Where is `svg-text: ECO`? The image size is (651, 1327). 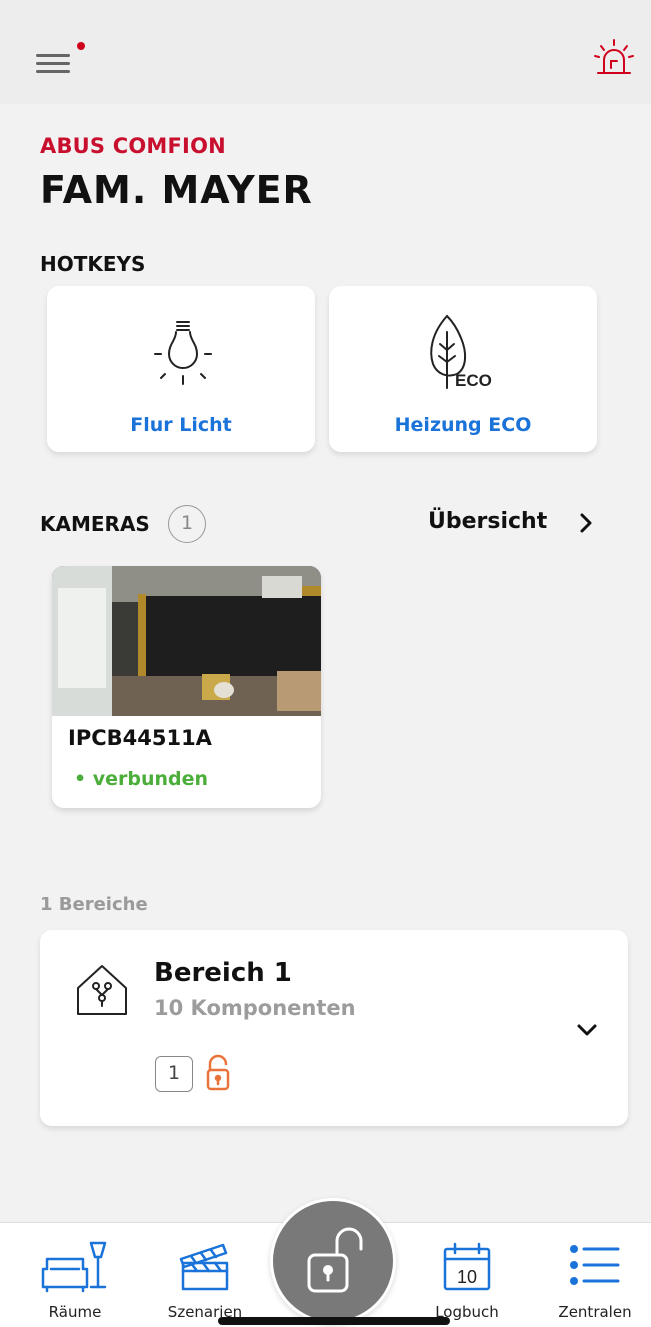 svg-text: ECO is located at coordinates (473, 380).